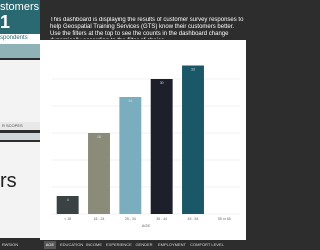 The width and height of the screenshot is (320, 250). Describe the element at coordinates (193, 70) in the screenshot. I see `bar-data-label-4: 33` at that location.